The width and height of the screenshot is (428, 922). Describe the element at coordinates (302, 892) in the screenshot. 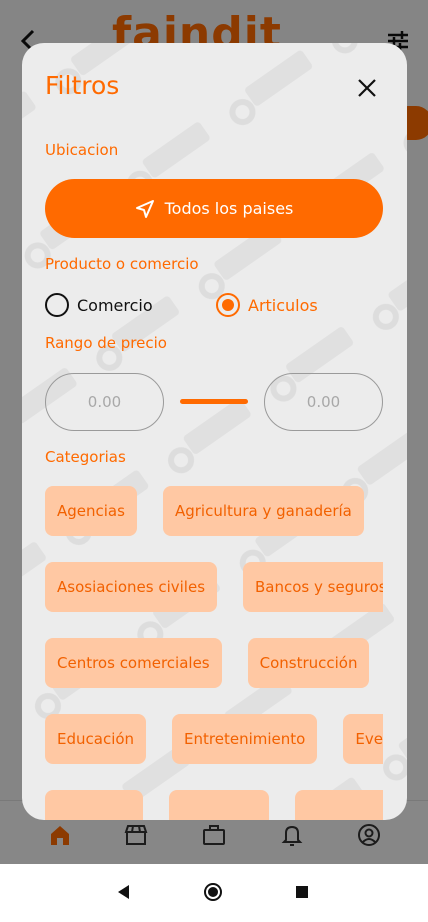

I see `system-recents-icon` at that location.